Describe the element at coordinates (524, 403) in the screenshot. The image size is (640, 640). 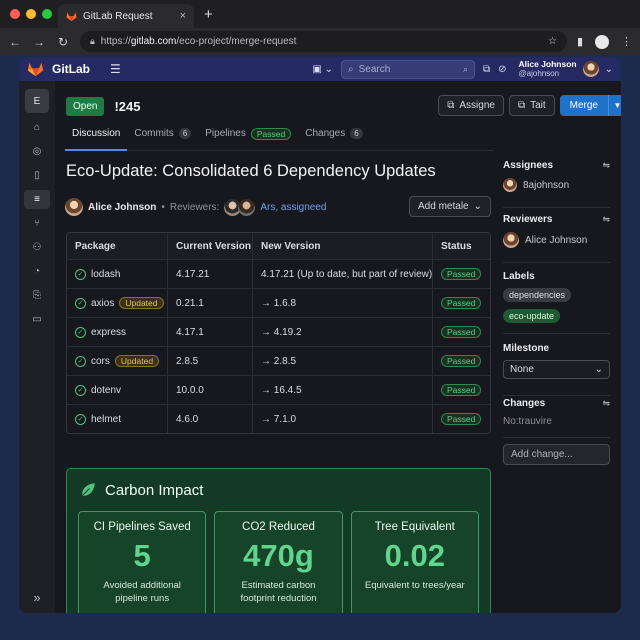
I see `changes-title: Changes` at that location.